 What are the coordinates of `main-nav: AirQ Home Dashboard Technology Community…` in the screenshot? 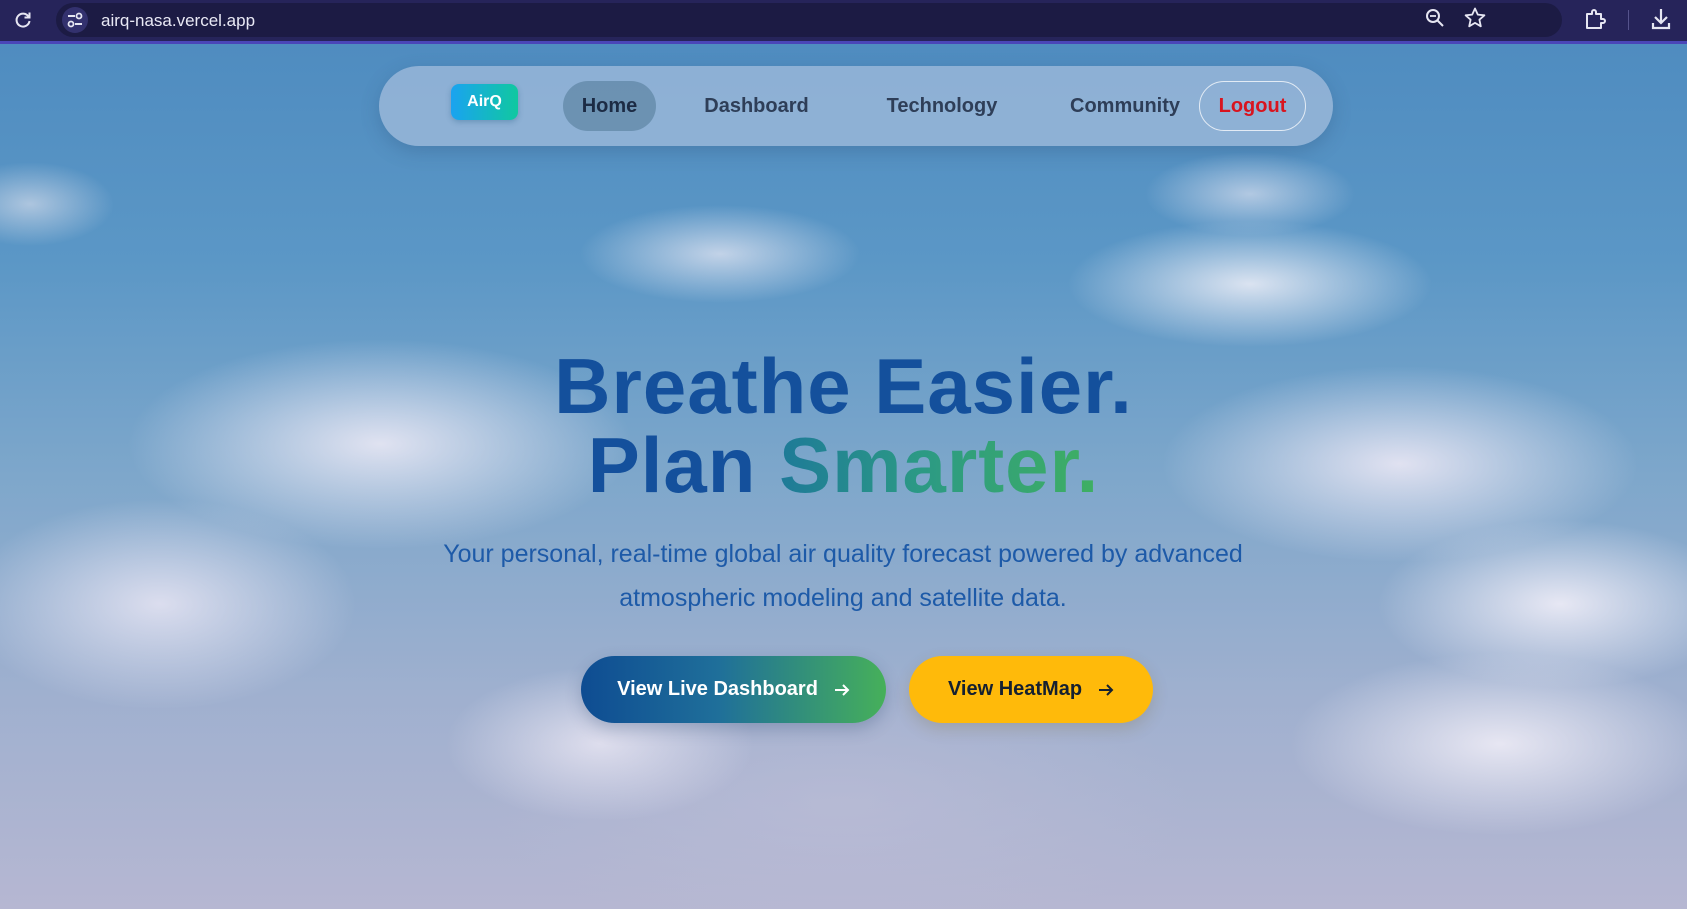 It's located at (856, 106).